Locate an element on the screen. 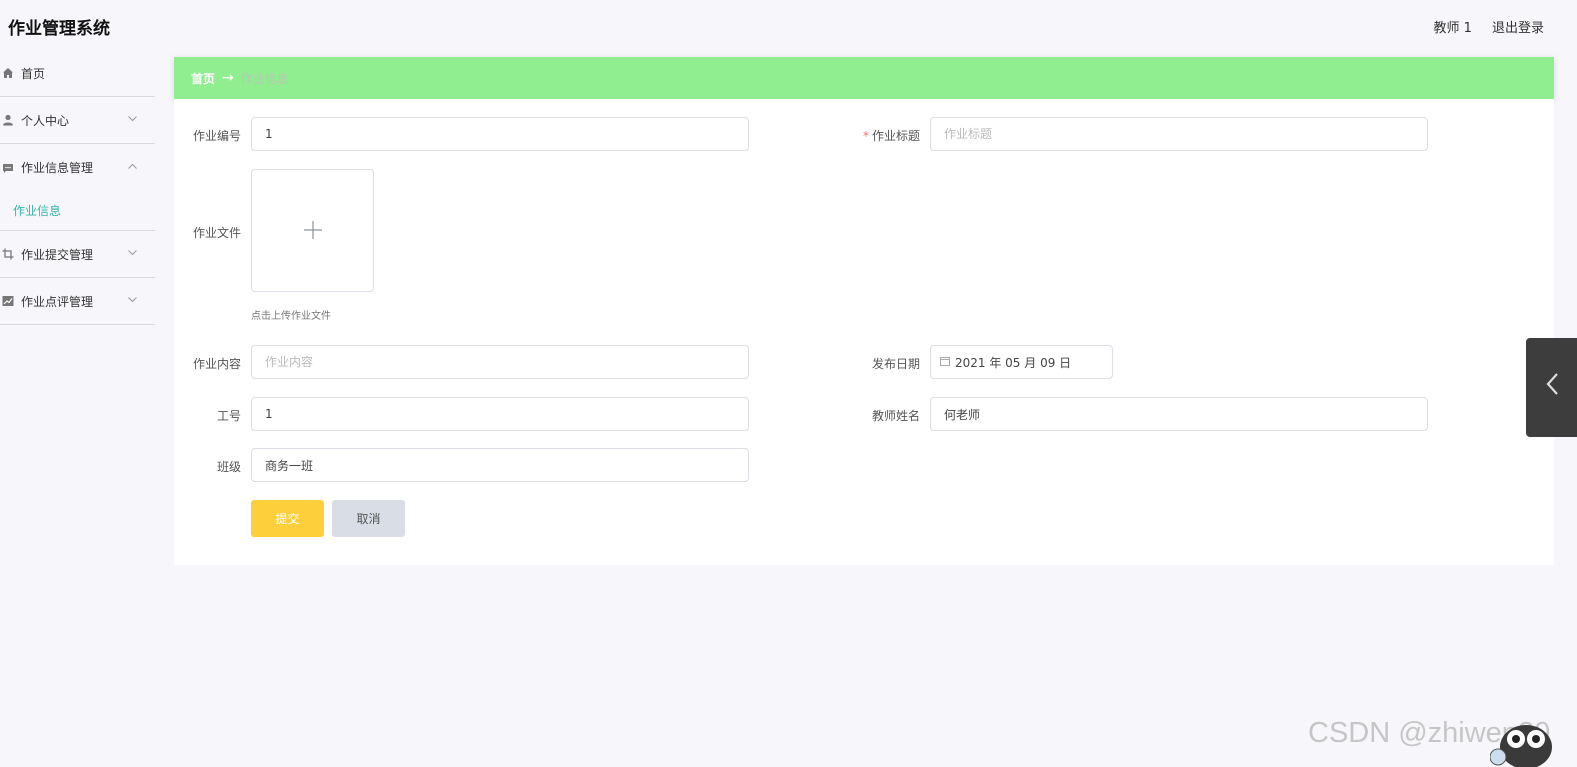  sidebar: 首页 个人中心 作业信息管理 作业信息 作业提交管理 作业点评管理 is located at coordinates (77, 408).